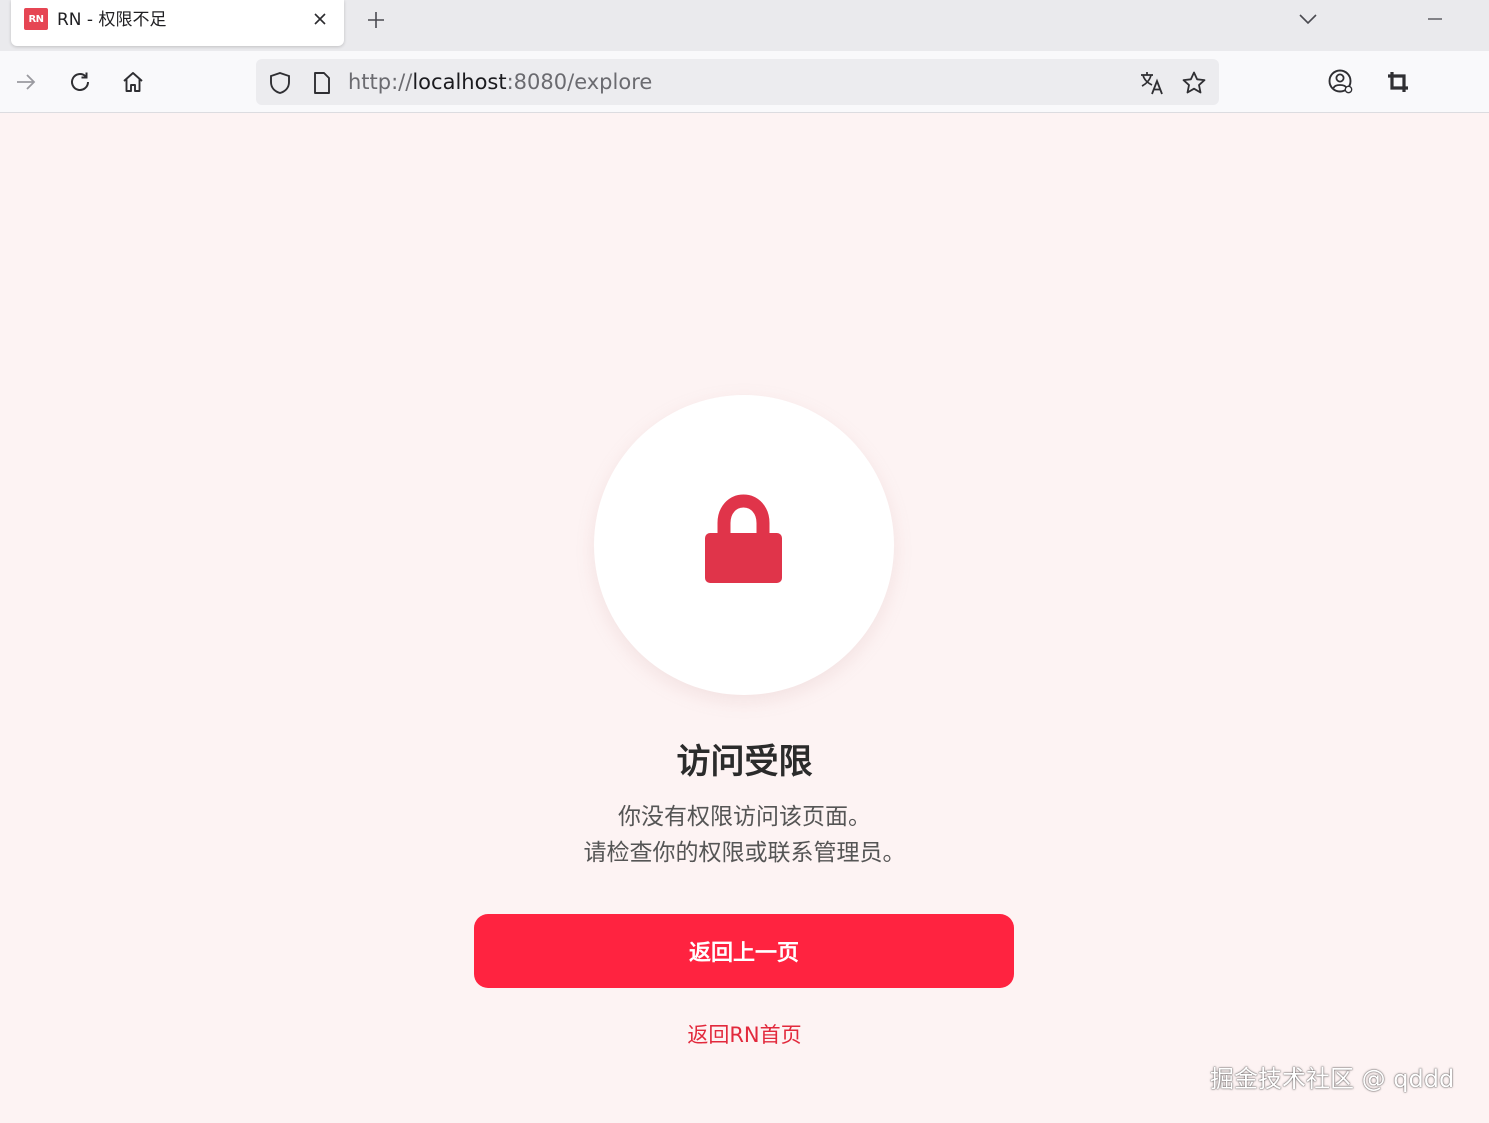 Image resolution: width=1489 pixels, height=1123 pixels. What do you see at coordinates (1152, 83) in the screenshot?
I see `translate-icon` at bounding box center [1152, 83].